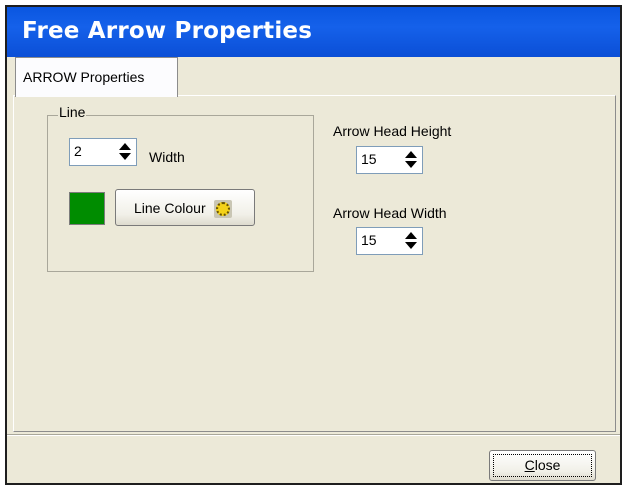 This screenshot has height=490, width=627. What do you see at coordinates (389, 160) in the screenshot?
I see `arrow-head-height-spinner: 15` at bounding box center [389, 160].